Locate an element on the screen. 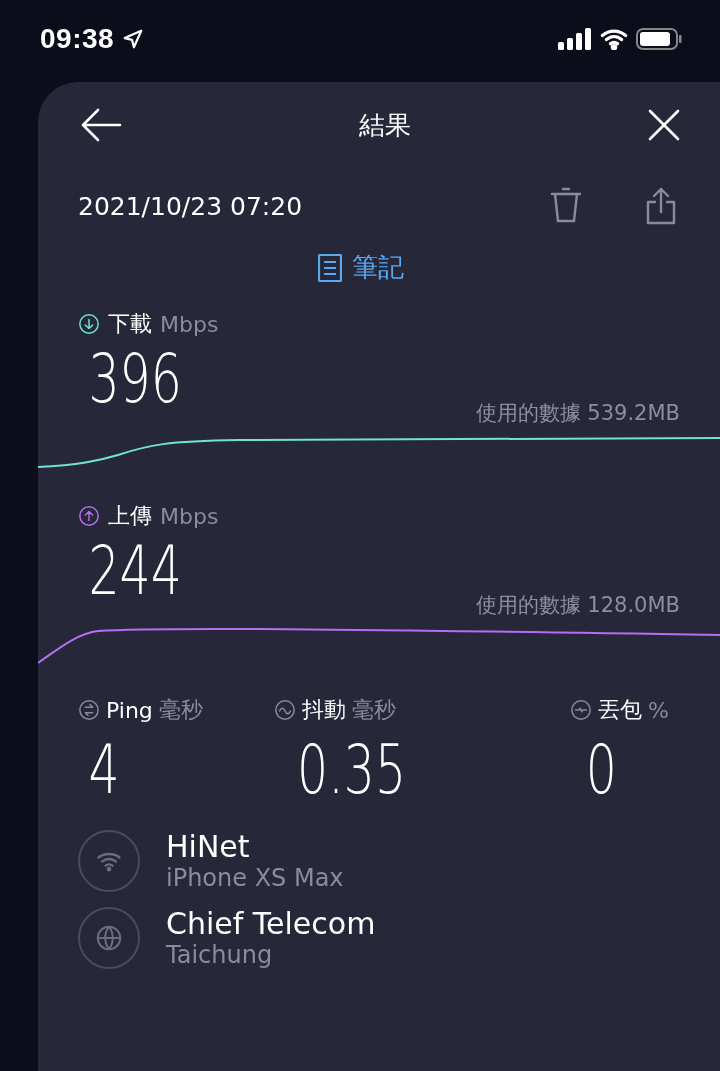 This screenshot has height=1071, width=720. metric-value: 0 is located at coordinates (600, 770).